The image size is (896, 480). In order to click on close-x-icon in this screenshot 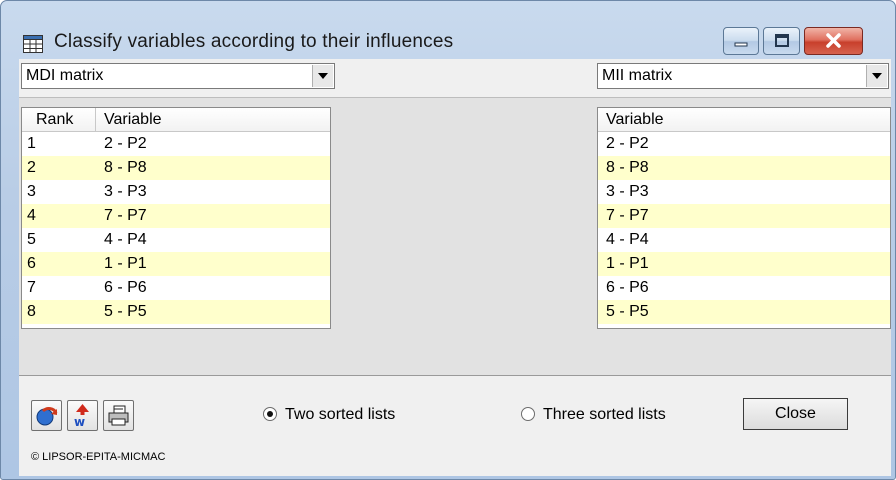, I will do `click(833, 40)`.